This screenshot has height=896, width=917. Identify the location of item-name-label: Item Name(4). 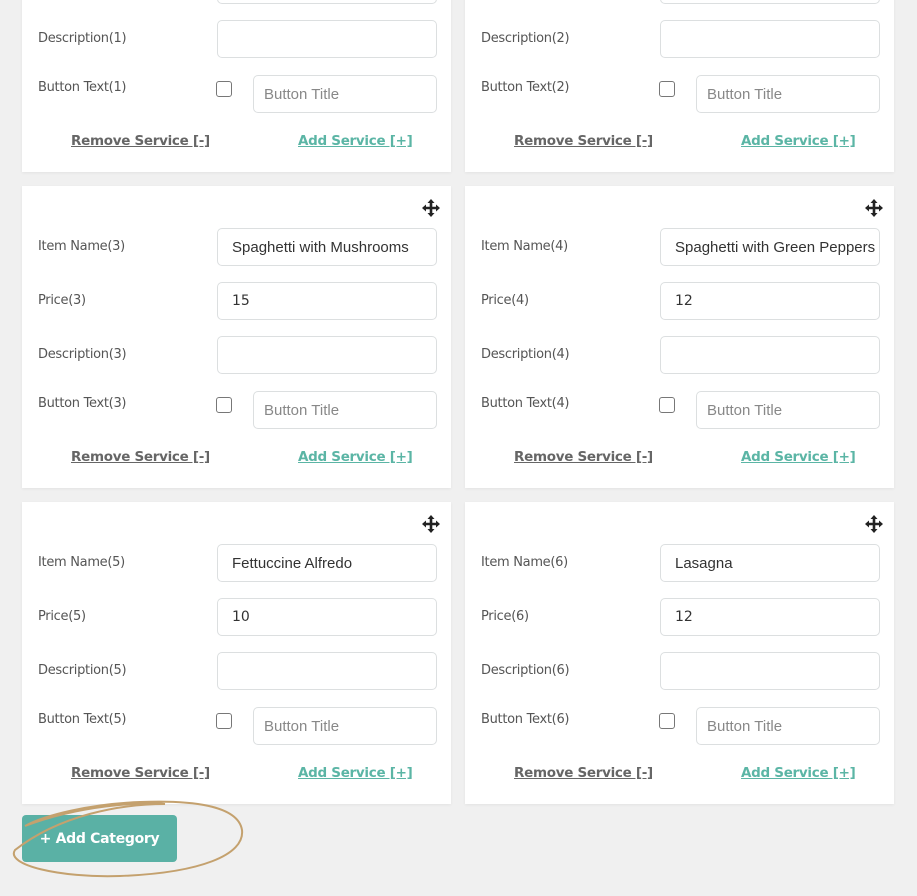
(524, 246).